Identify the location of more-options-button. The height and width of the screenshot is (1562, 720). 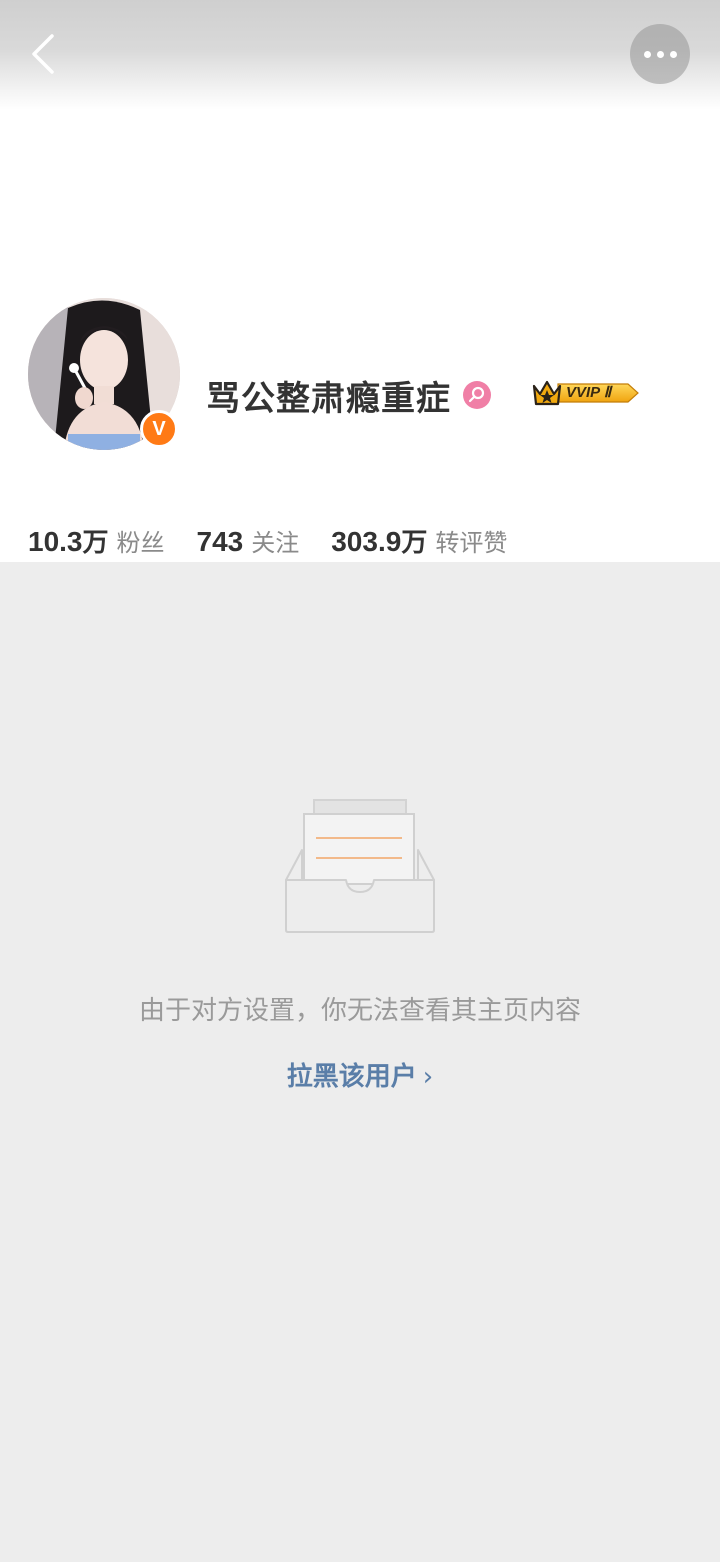
(660, 54).